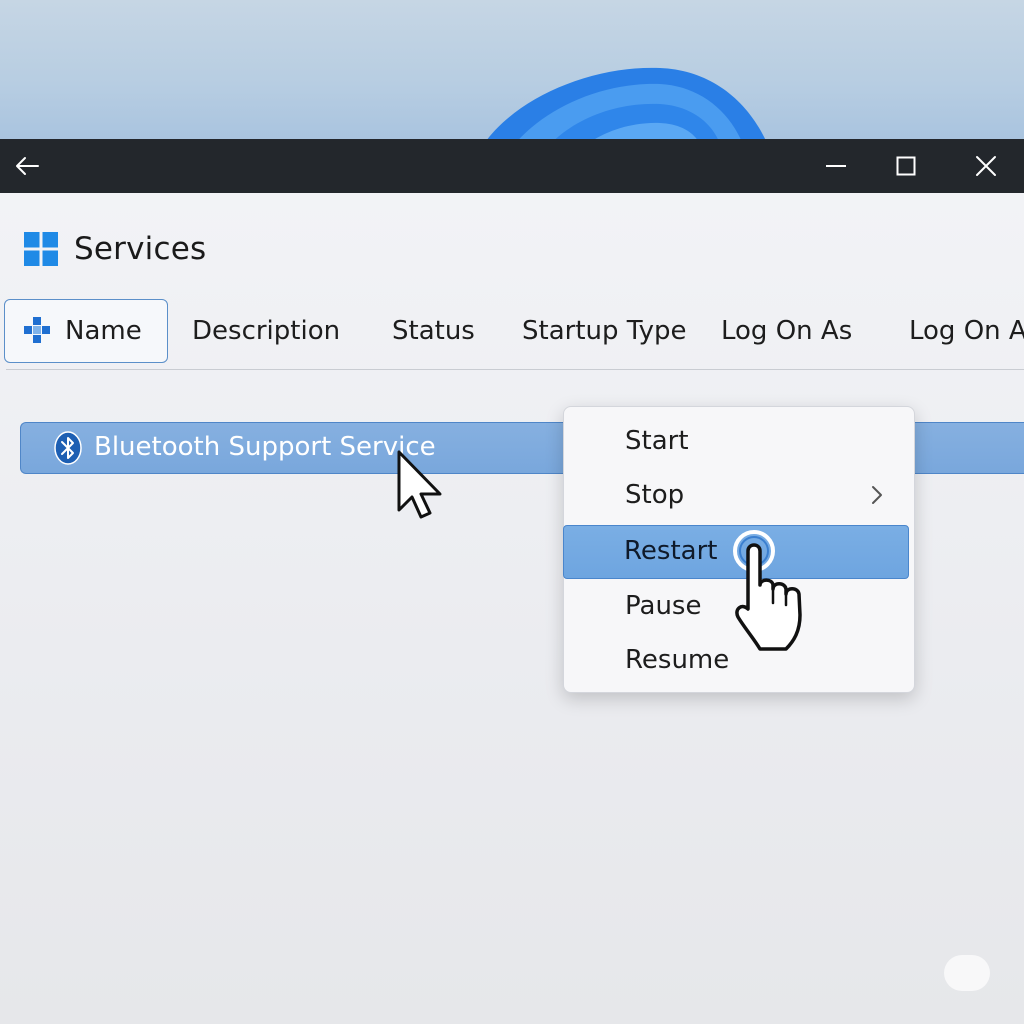  What do you see at coordinates (512, 166) in the screenshot?
I see `title-bar` at bounding box center [512, 166].